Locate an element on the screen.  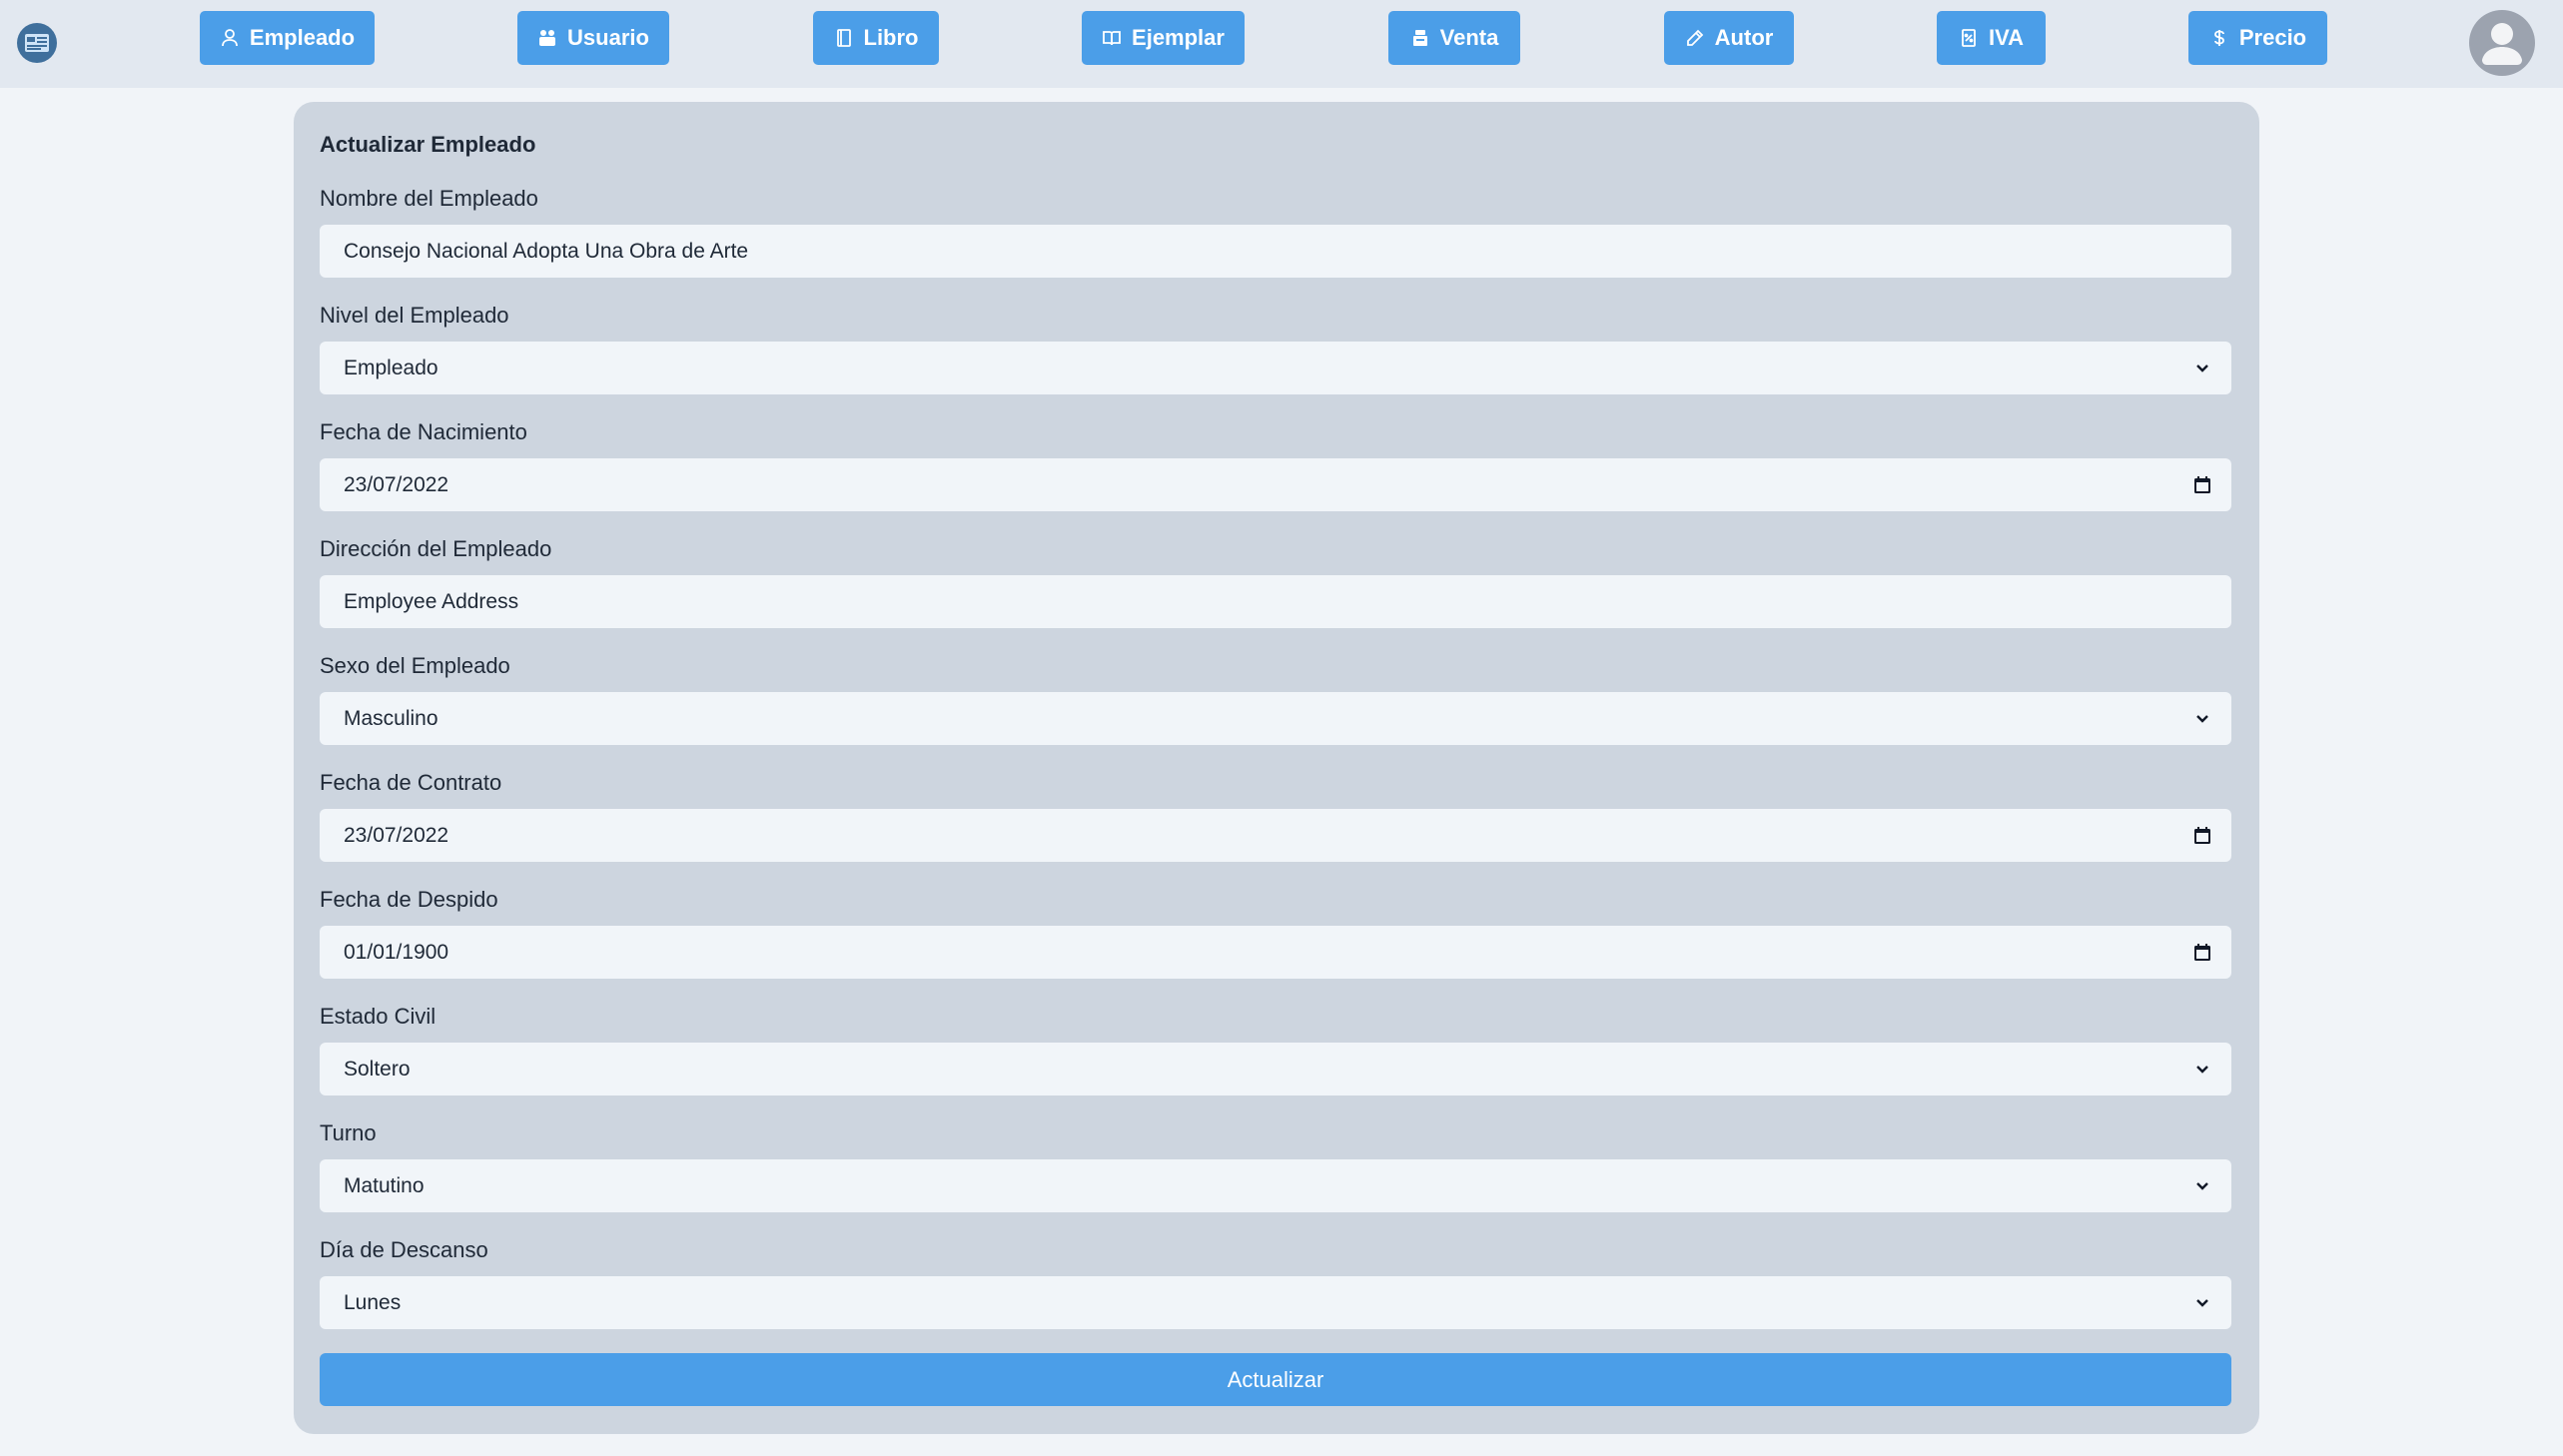
nombre-input: Consejo Nacional Adopta Una Obra de Arte is located at coordinates (1275, 252).